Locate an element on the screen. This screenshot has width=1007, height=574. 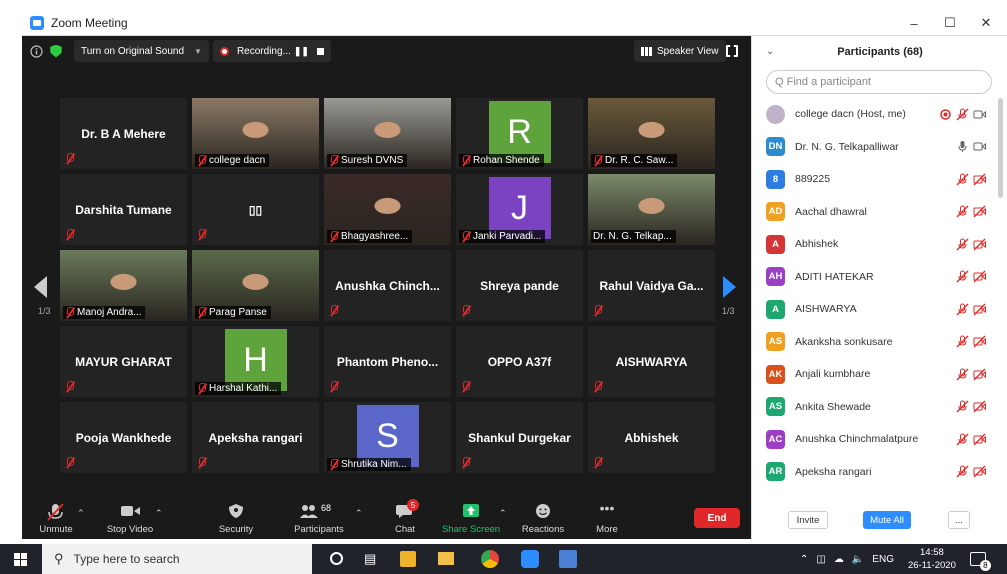
participant-row: A Abhishek is located at coordinates (874, 244).